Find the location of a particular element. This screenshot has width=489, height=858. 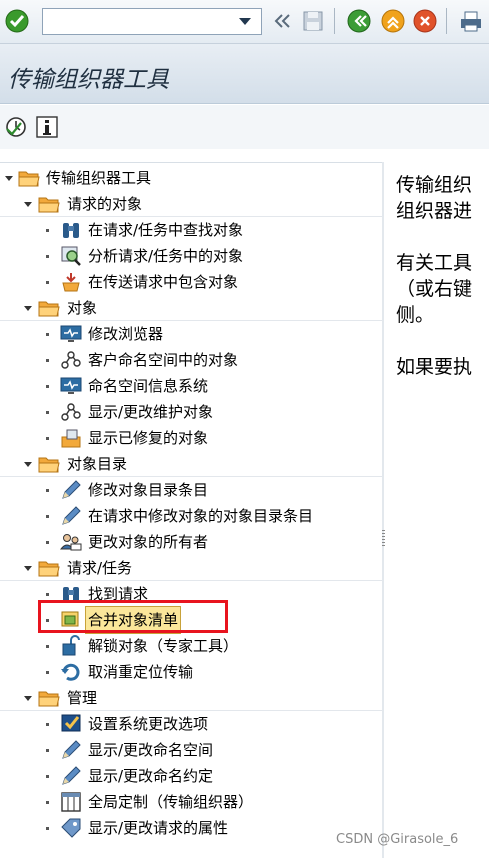

unlock-icon is located at coordinates (71, 645).